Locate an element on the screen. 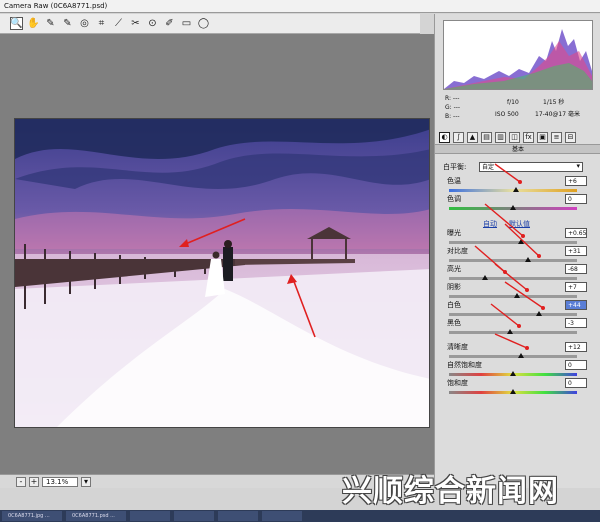  slider-row: 清晰度 +12 is located at coordinates (518, 351).